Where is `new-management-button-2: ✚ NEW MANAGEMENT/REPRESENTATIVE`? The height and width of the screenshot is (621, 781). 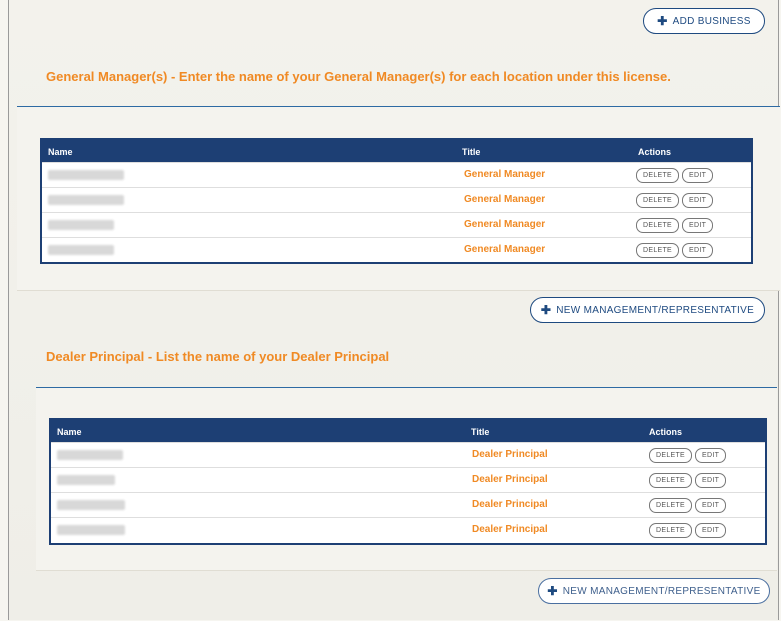 new-management-button-2: ✚ NEW MANAGEMENT/REPRESENTATIVE is located at coordinates (654, 591).